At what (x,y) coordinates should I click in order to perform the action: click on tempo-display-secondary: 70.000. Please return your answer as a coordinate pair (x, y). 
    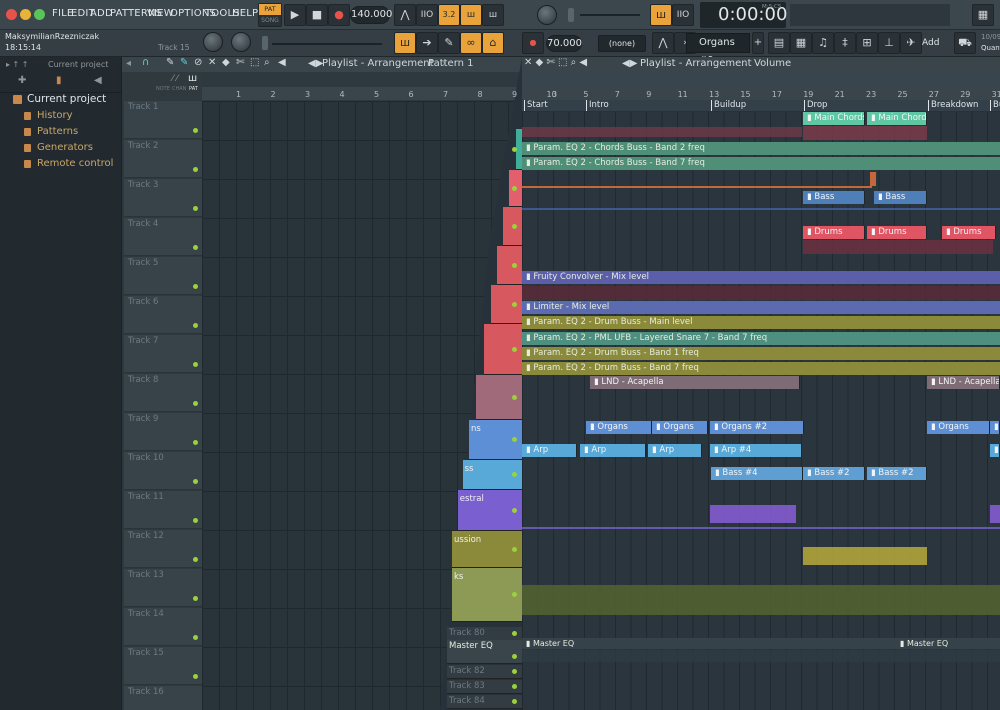
    Looking at the image, I should click on (564, 43).